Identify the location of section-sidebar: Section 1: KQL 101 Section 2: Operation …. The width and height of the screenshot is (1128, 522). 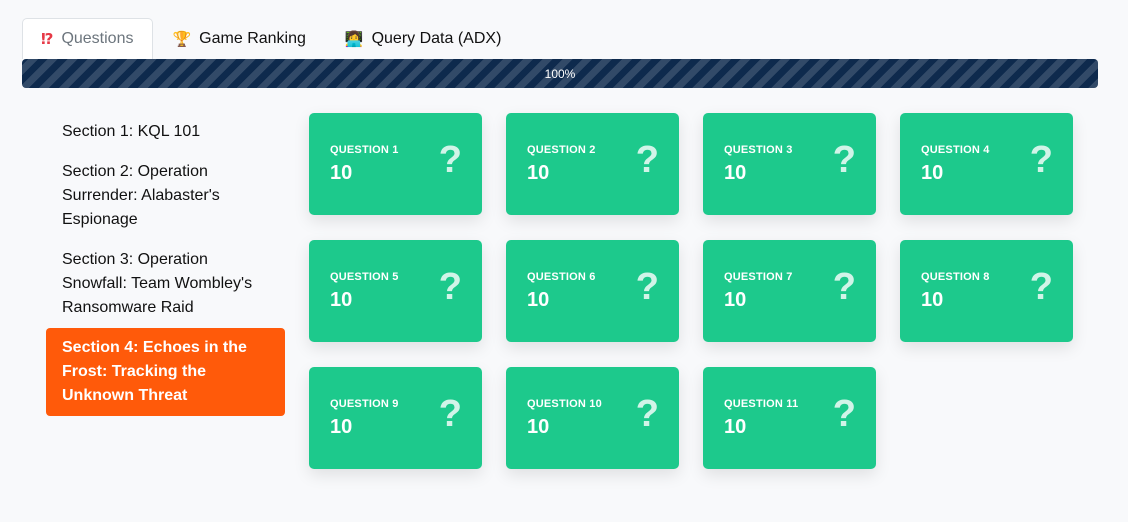
(165, 264).